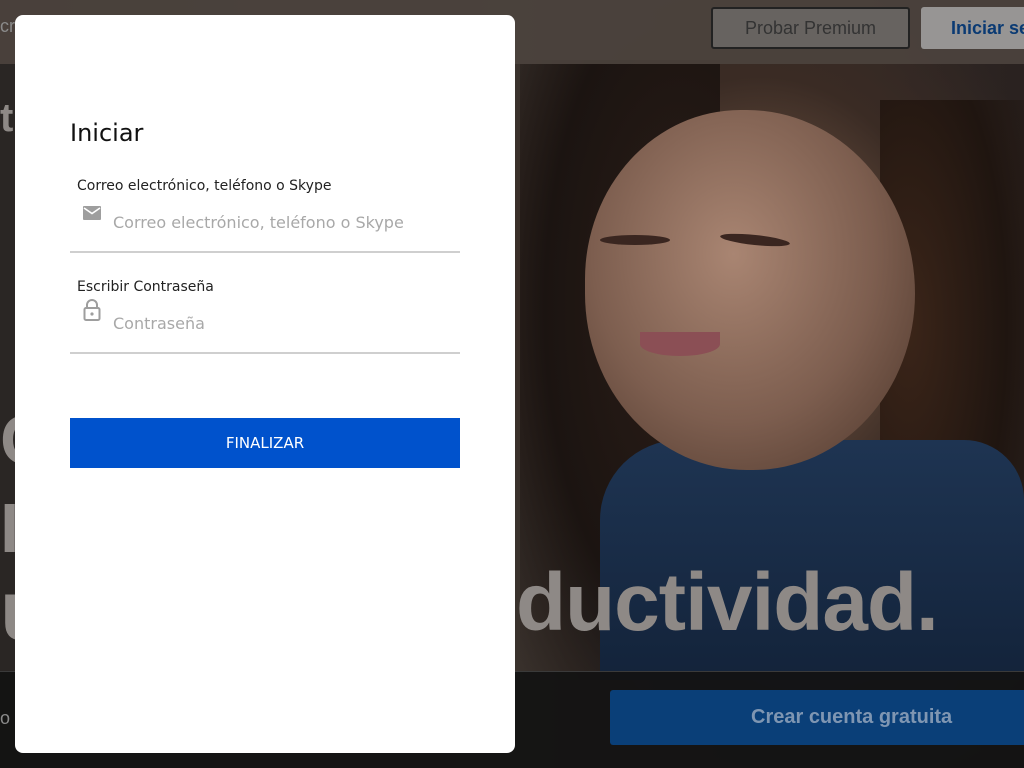 The width and height of the screenshot is (1024, 768). Describe the element at coordinates (5, 718) in the screenshot. I see `footer-left-text: o` at that location.